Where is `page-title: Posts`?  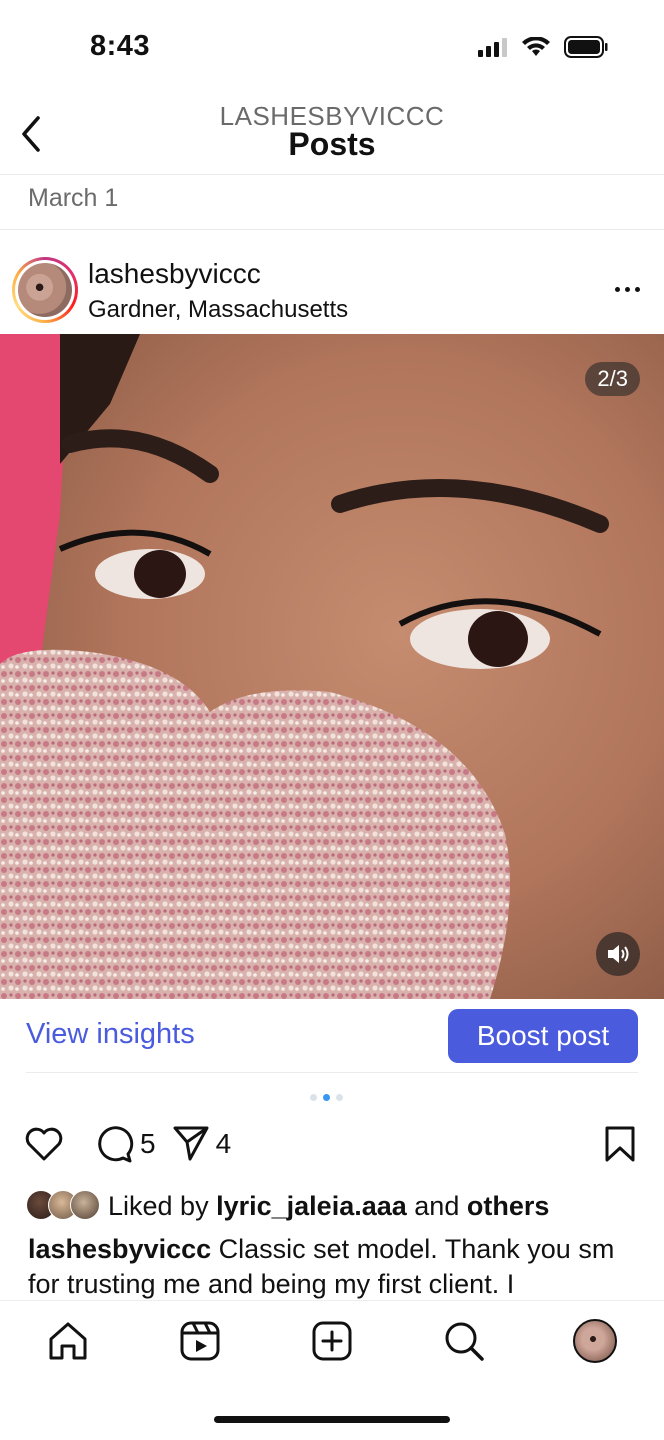
page-title: Posts is located at coordinates (332, 144).